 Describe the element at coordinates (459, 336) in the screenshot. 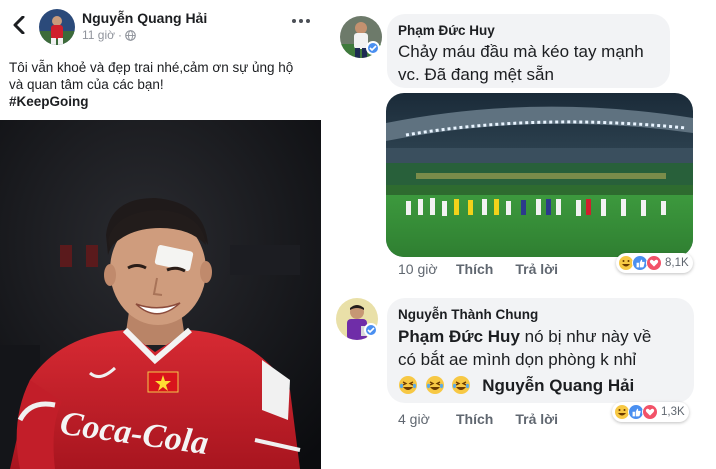

I see `mention-link: Phạm Đức Huy` at that location.